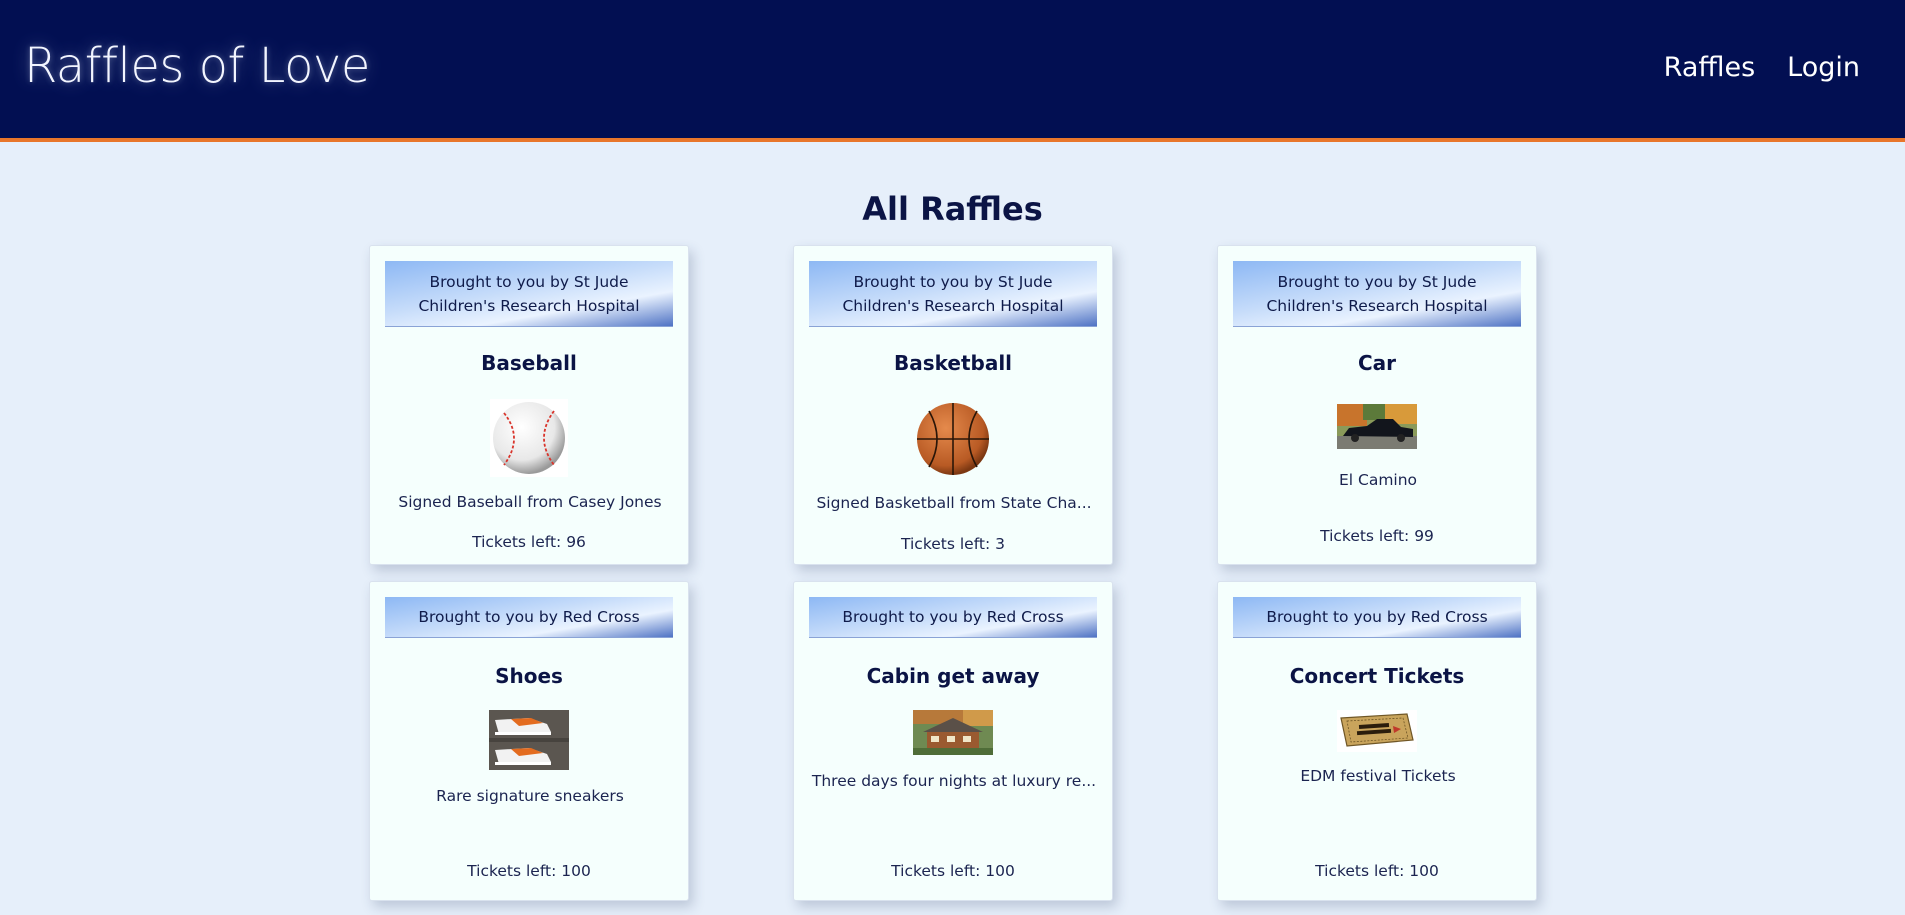 The image size is (1905, 915). What do you see at coordinates (952, 209) in the screenshot?
I see `page-title: All Raffles` at bounding box center [952, 209].